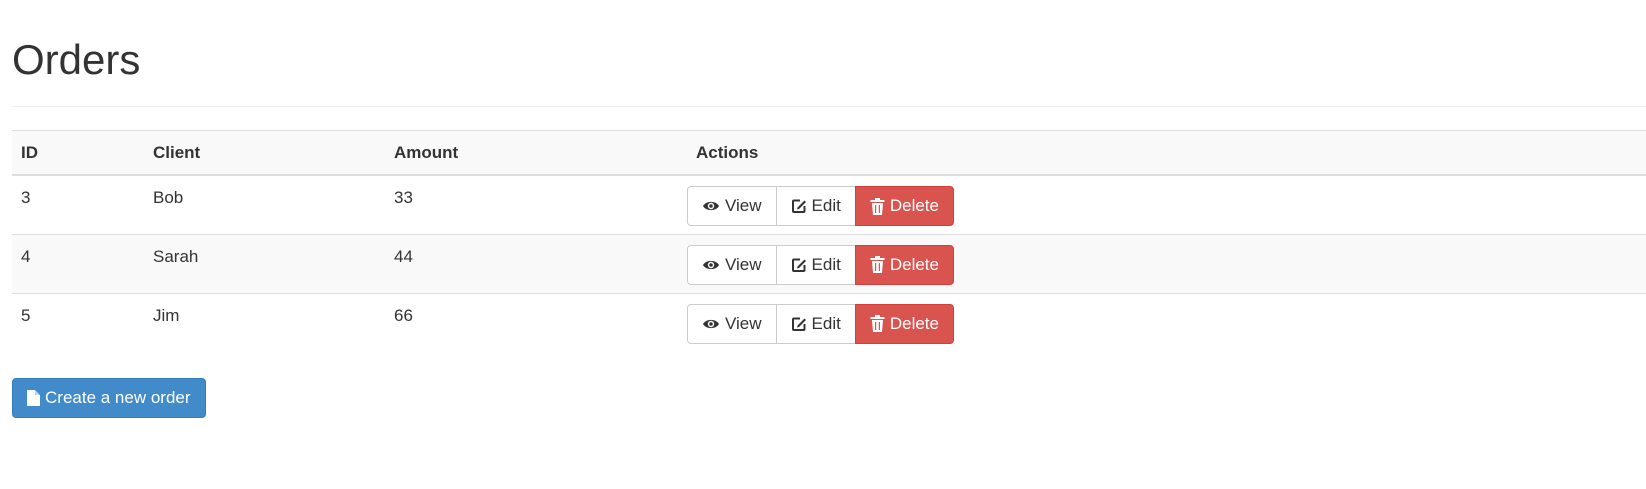 This screenshot has width=1646, height=489. What do you see at coordinates (264, 153) in the screenshot?
I see `header-client: Client` at bounding box center [264, 153].